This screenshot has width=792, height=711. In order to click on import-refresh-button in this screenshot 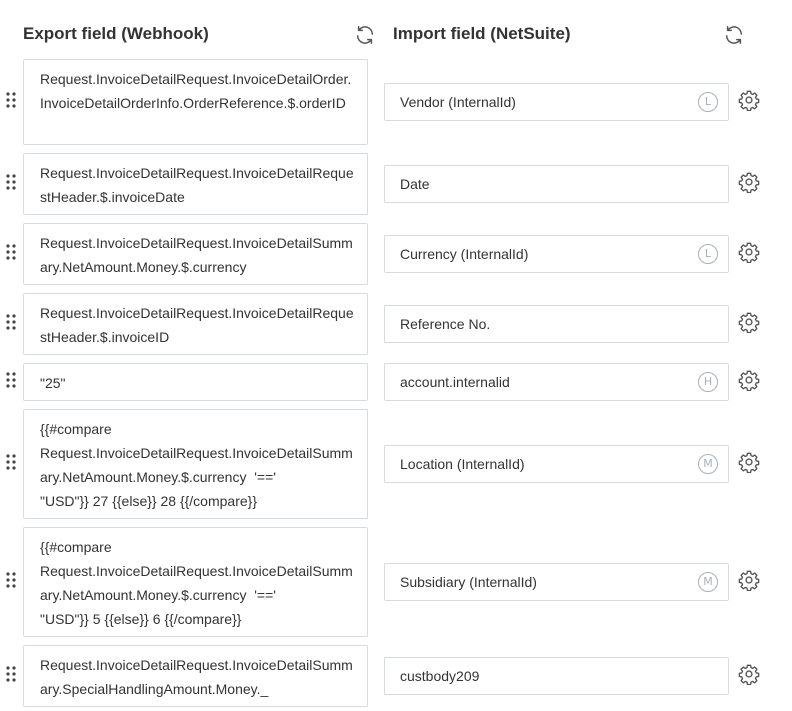, I will do `click(734, 35)`.